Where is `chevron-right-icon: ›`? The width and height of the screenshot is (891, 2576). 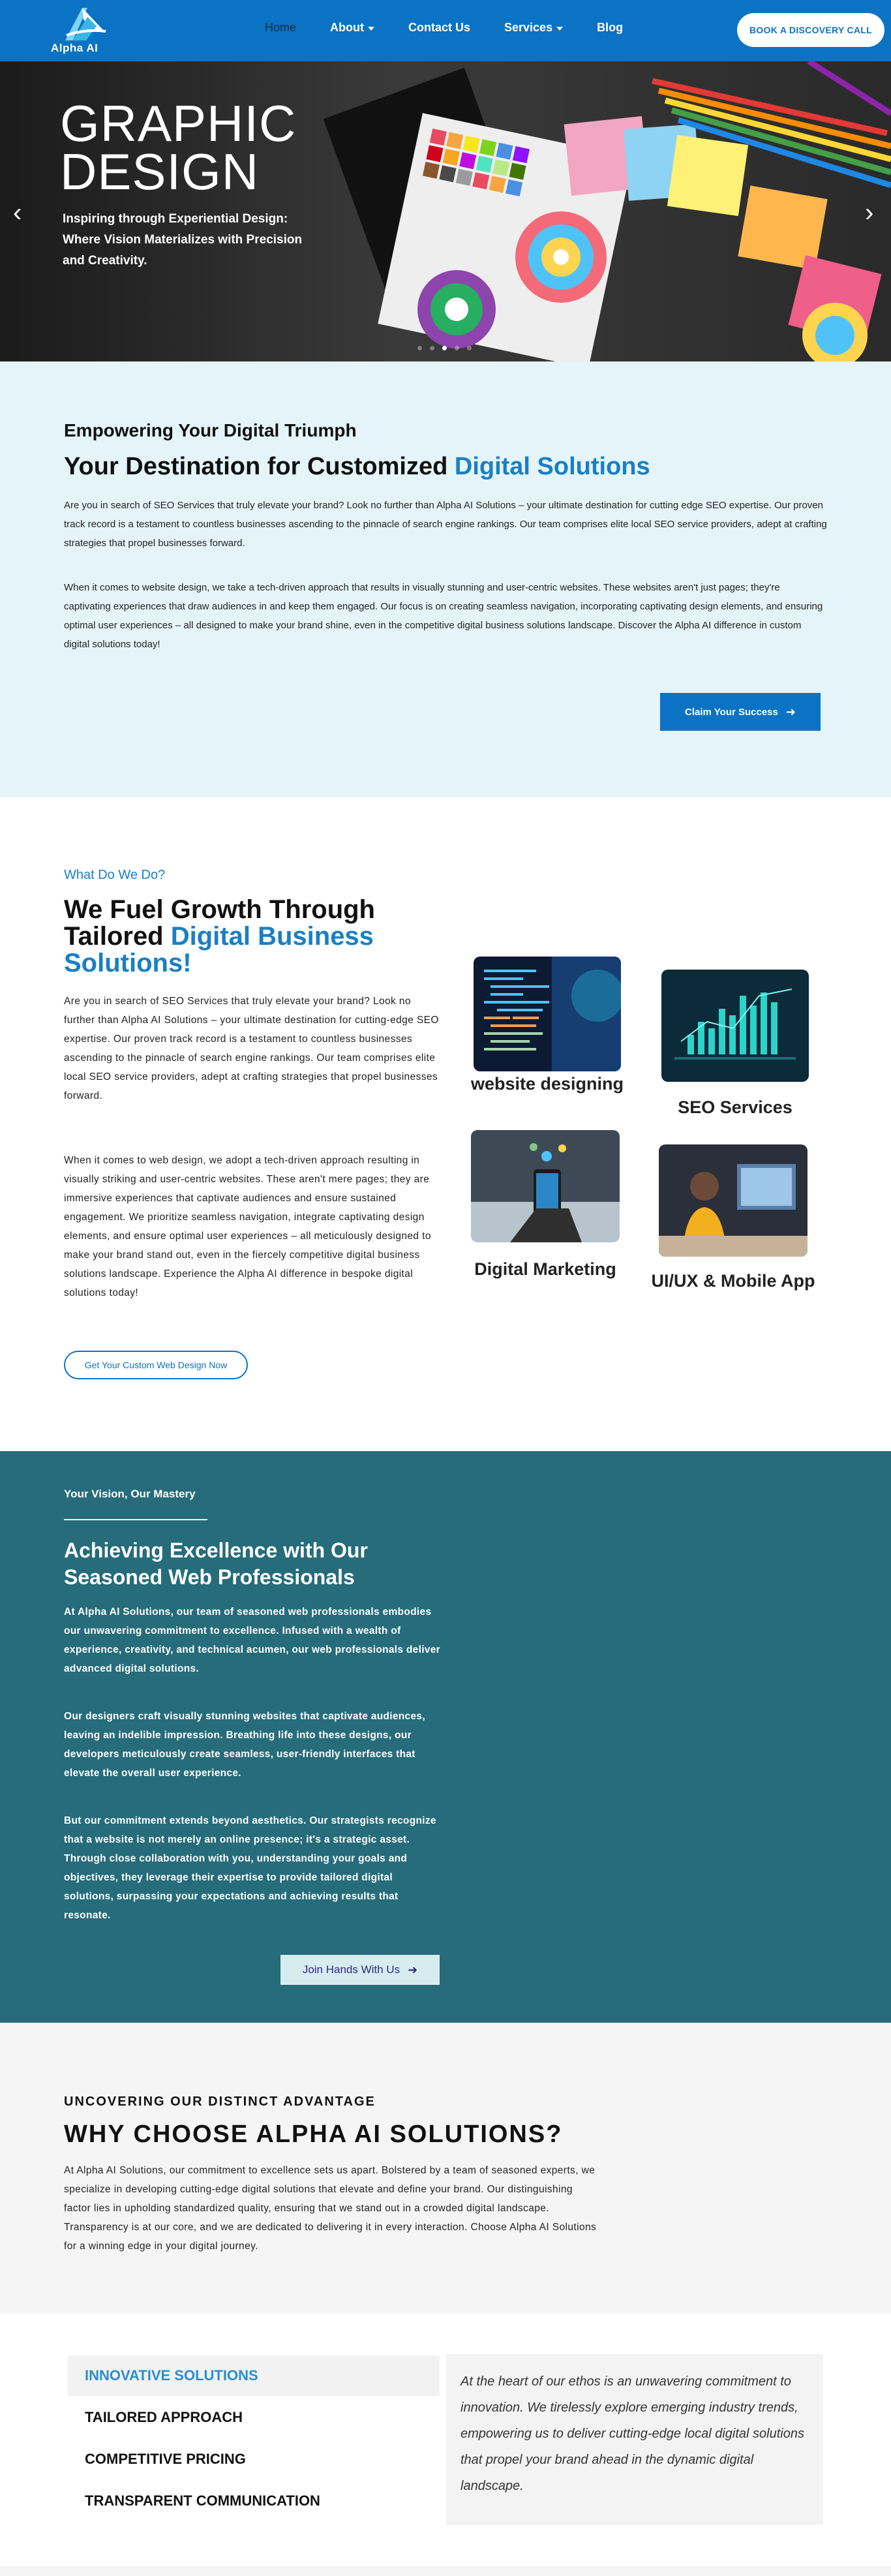
chevron-right-icon: › is located at coordinates (869, 213).